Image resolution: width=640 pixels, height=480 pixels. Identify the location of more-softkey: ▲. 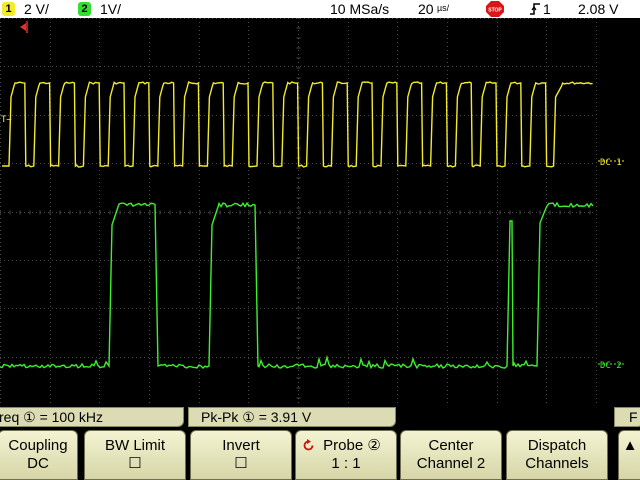
(629, 455).